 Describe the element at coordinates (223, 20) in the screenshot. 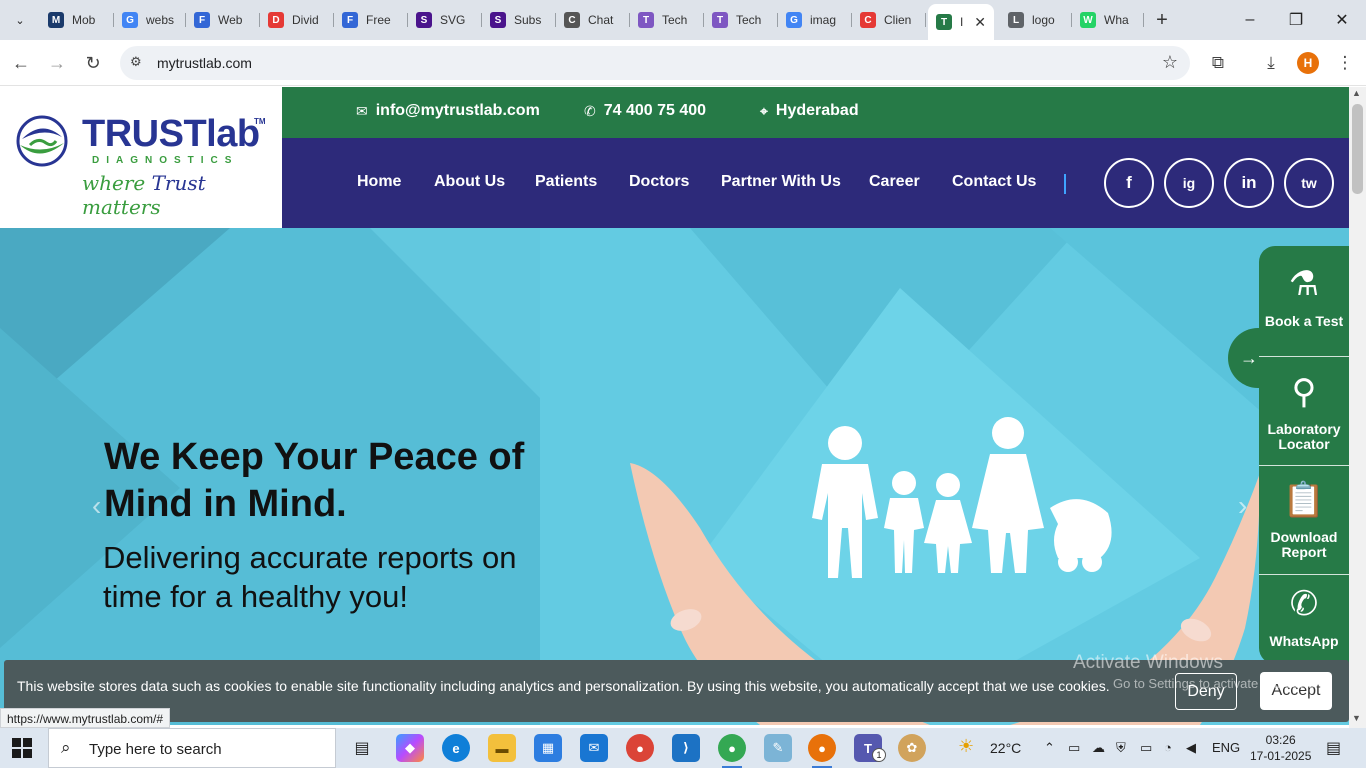

I see `browser-tab: F Web` at that location.